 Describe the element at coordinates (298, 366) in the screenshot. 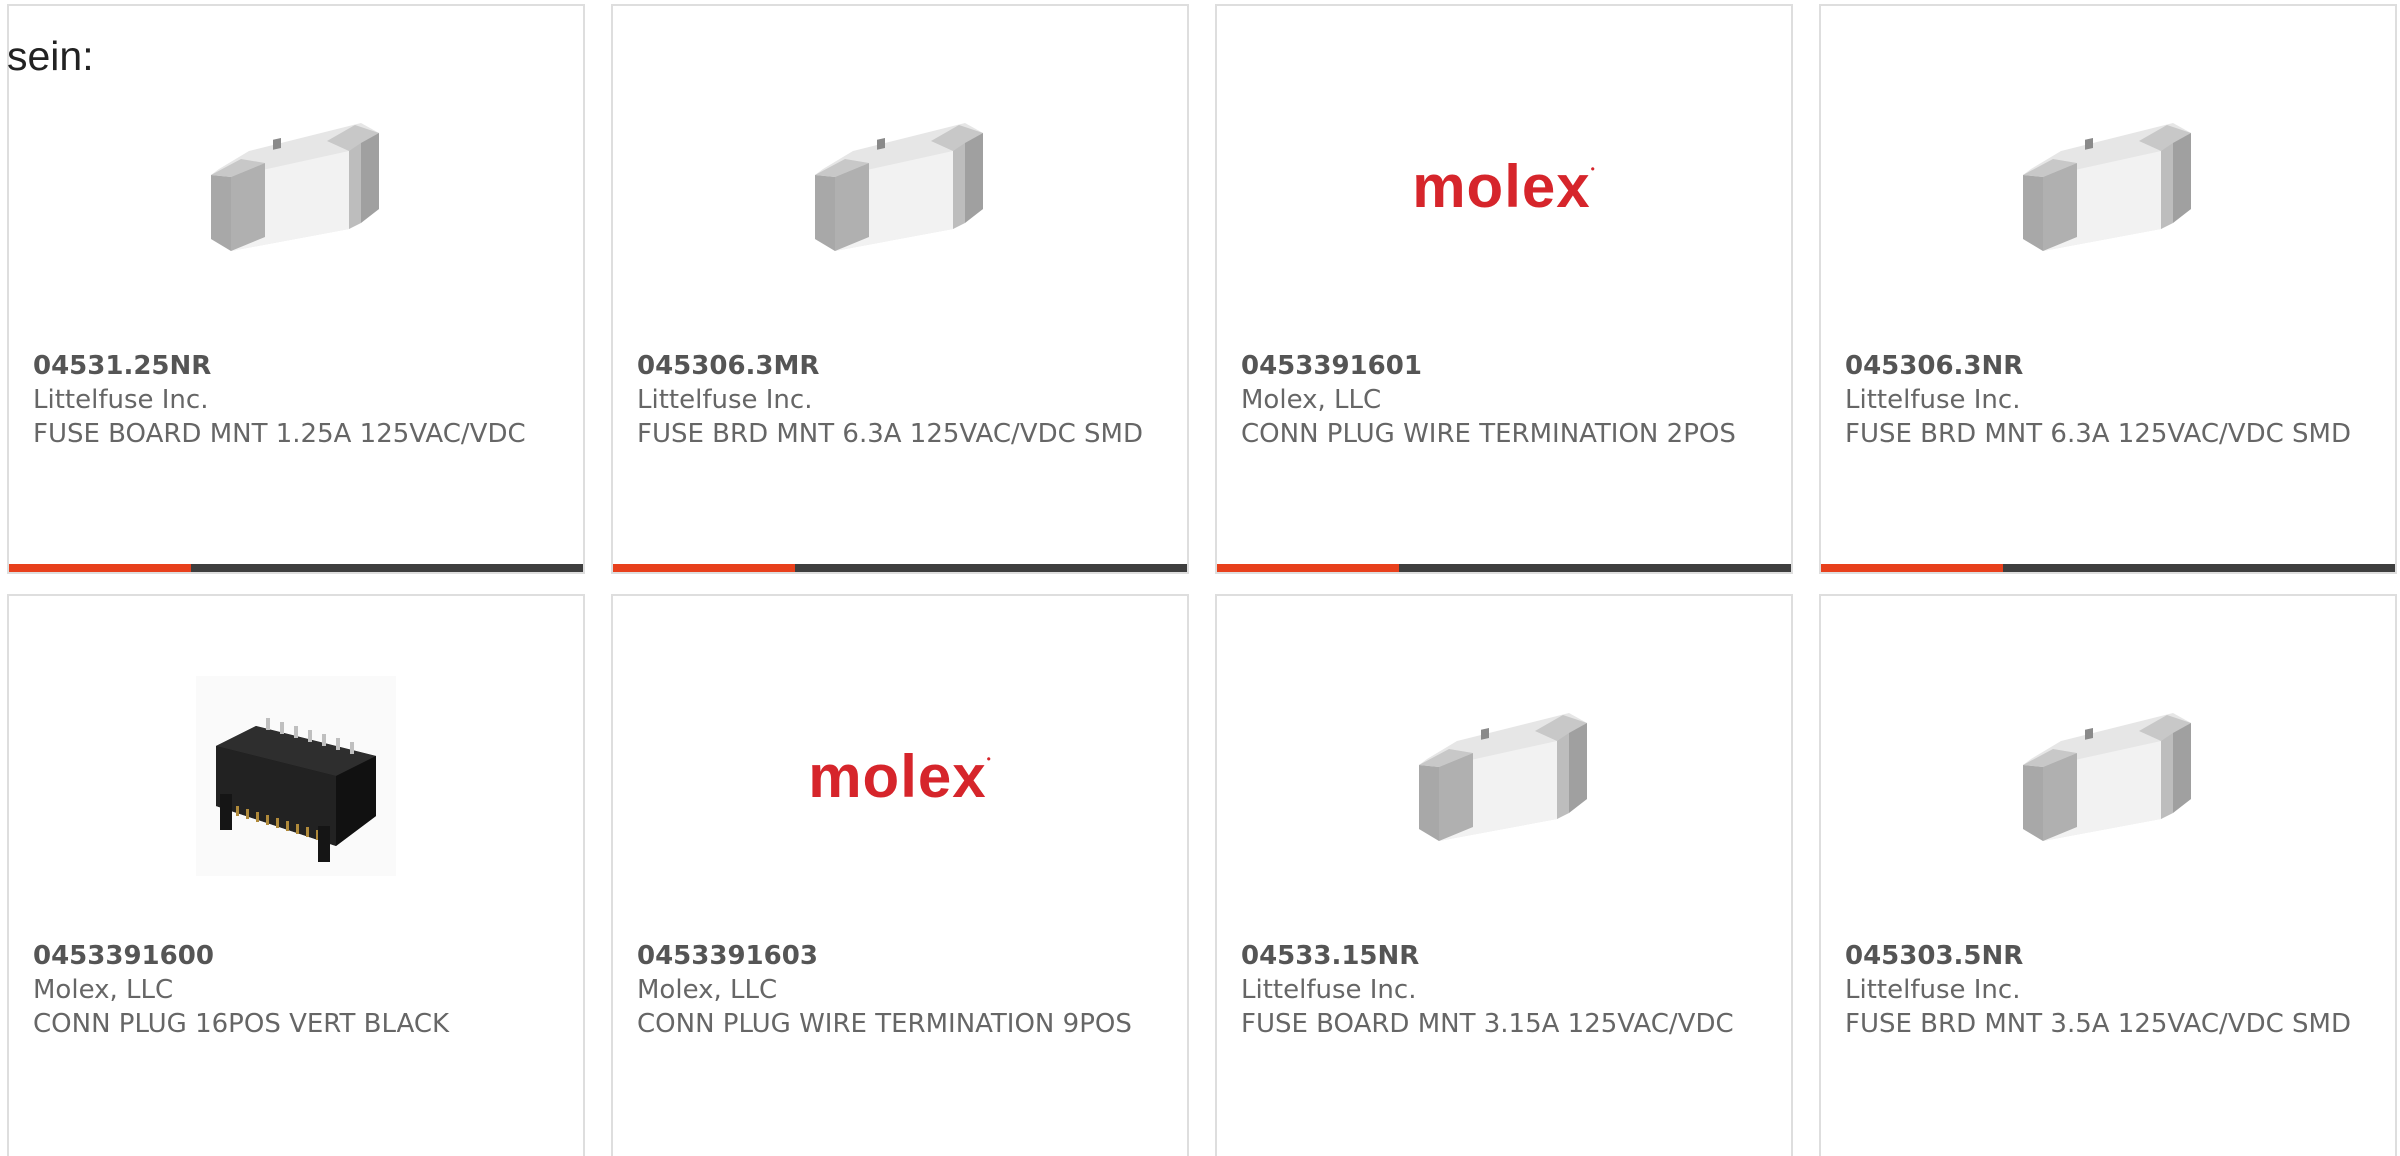

I see `part-number: 04531.25NR` at that location.